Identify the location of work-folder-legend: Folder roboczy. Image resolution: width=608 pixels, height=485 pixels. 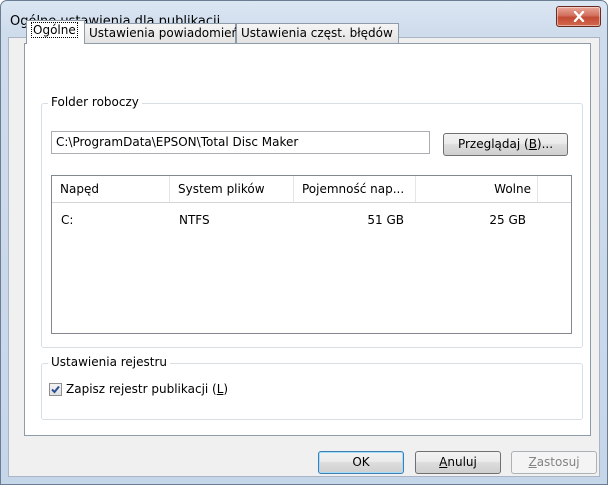
(95, 102).